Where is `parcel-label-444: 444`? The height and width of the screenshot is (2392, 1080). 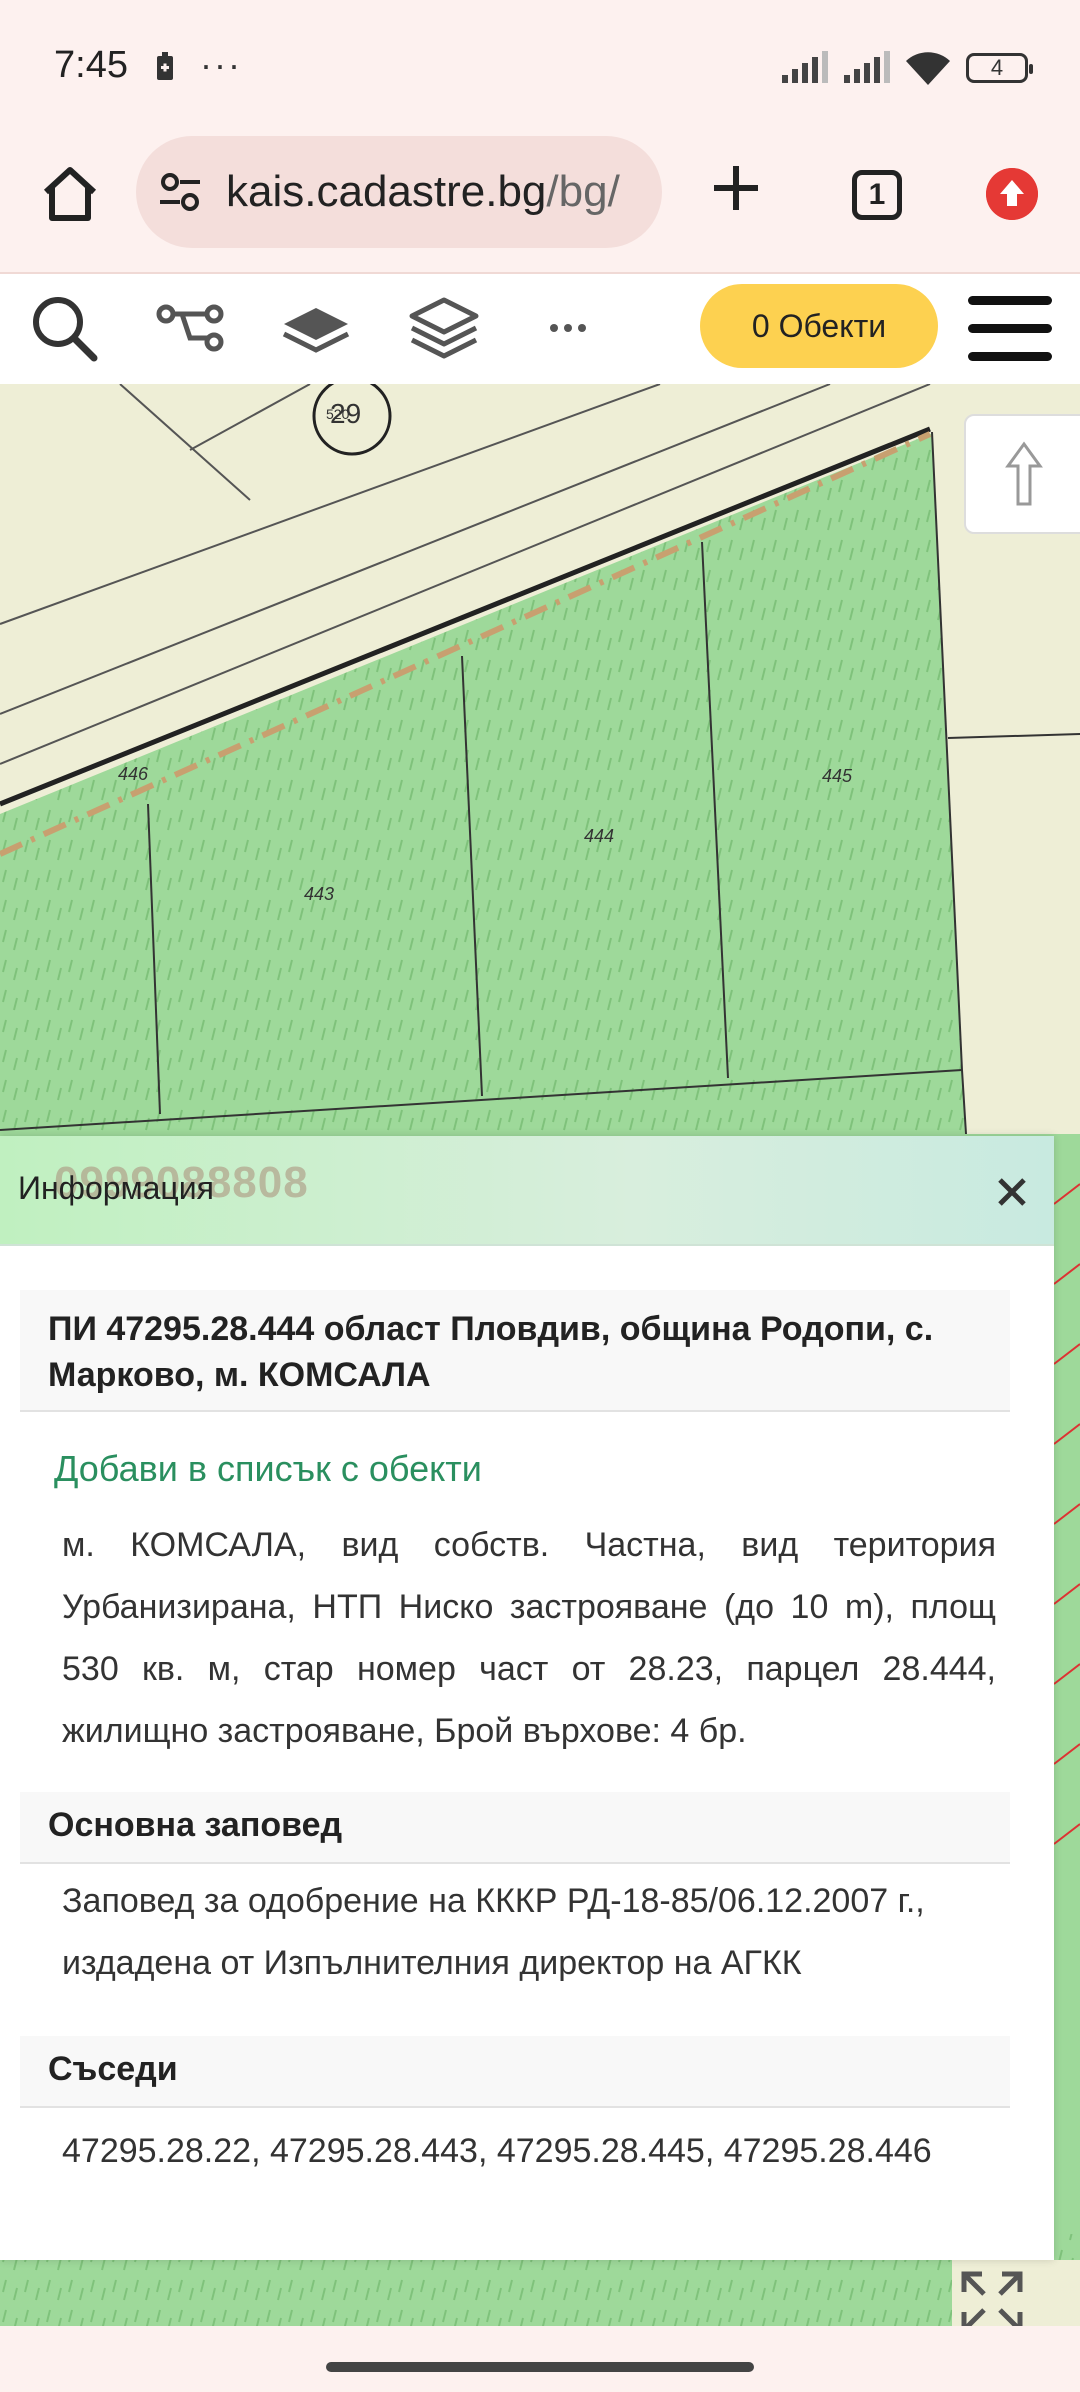
parcel-label-444: 444 is located at coordinates (599, 836).